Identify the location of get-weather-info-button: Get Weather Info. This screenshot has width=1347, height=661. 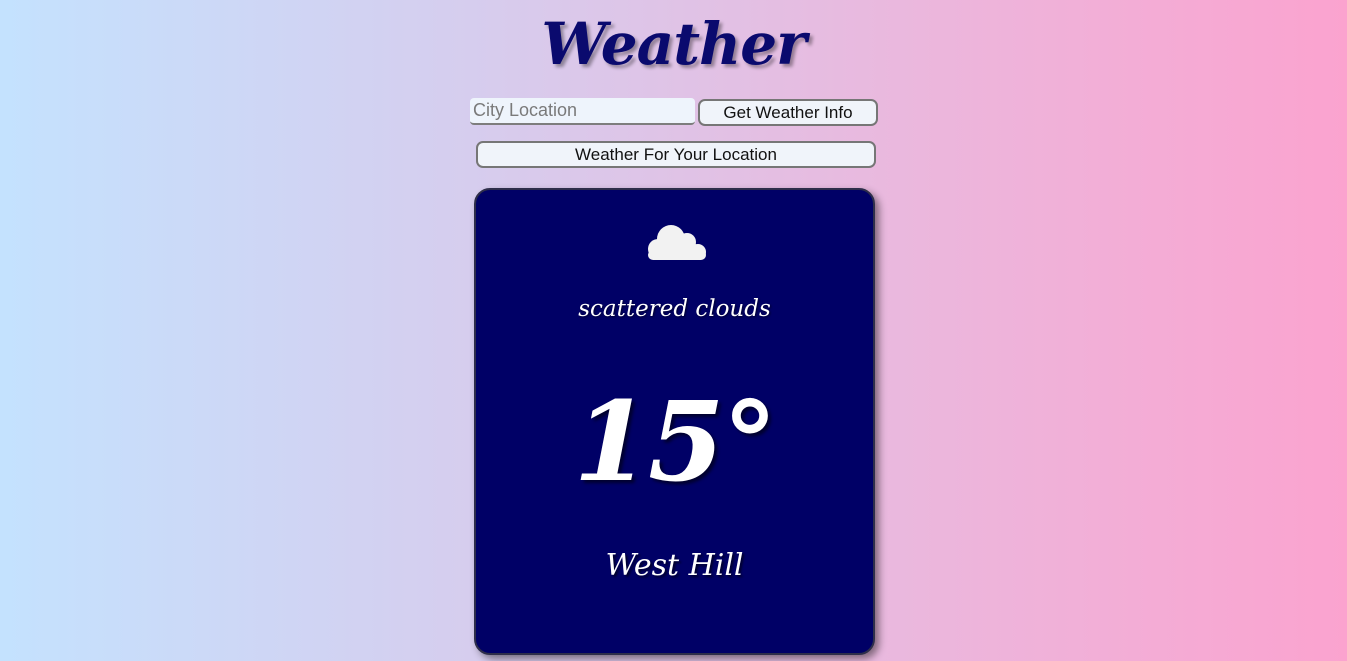
(788, 112).